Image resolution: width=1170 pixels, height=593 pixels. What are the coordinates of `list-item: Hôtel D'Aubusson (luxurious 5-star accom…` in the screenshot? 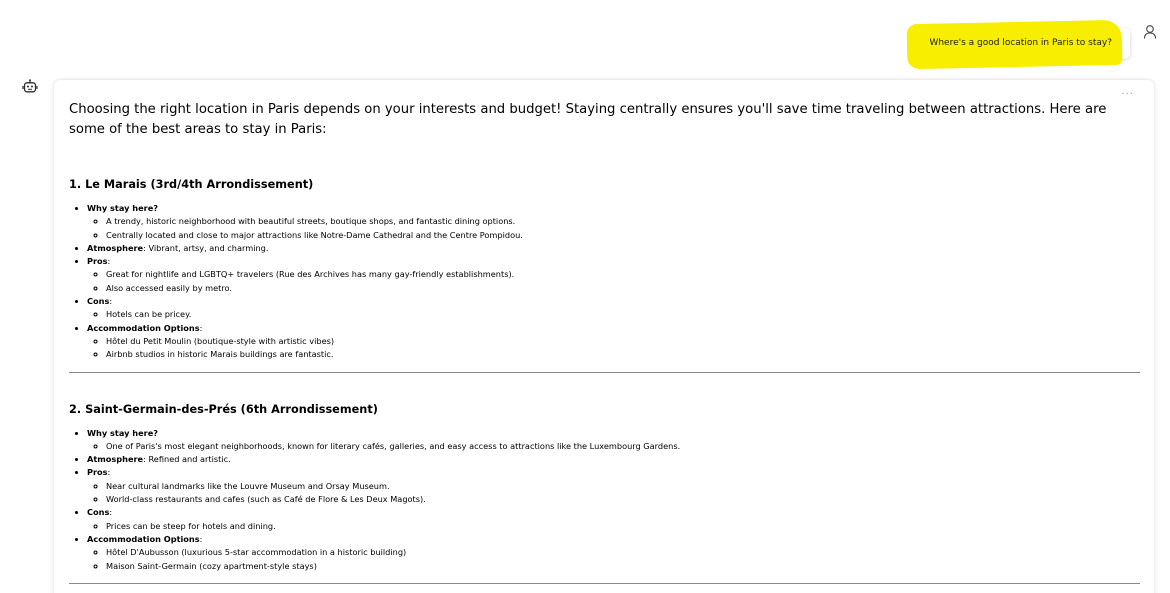 It's located at (623, 552).